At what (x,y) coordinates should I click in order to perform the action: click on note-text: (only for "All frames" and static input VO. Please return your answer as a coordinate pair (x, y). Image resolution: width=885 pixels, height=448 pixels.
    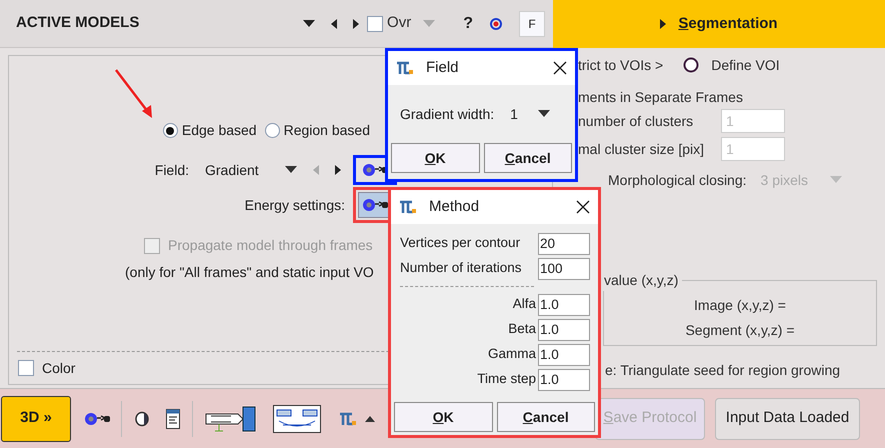
    Looking at the image, I should click on (249, 272).